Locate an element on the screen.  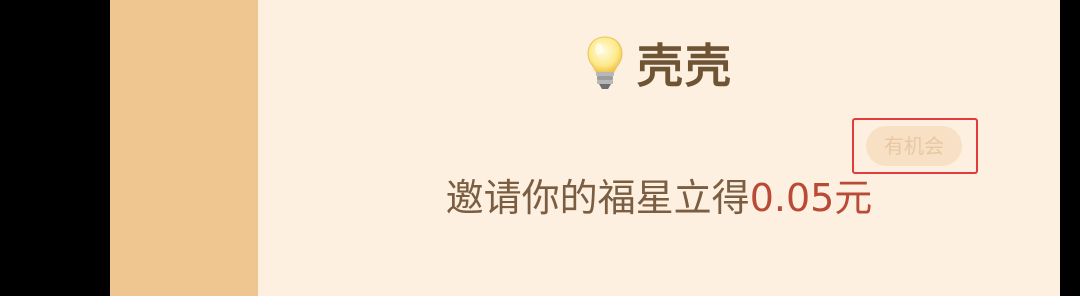
invite-message: 邀请你的福星立得0.05元 is located at coordinates (659, 198).